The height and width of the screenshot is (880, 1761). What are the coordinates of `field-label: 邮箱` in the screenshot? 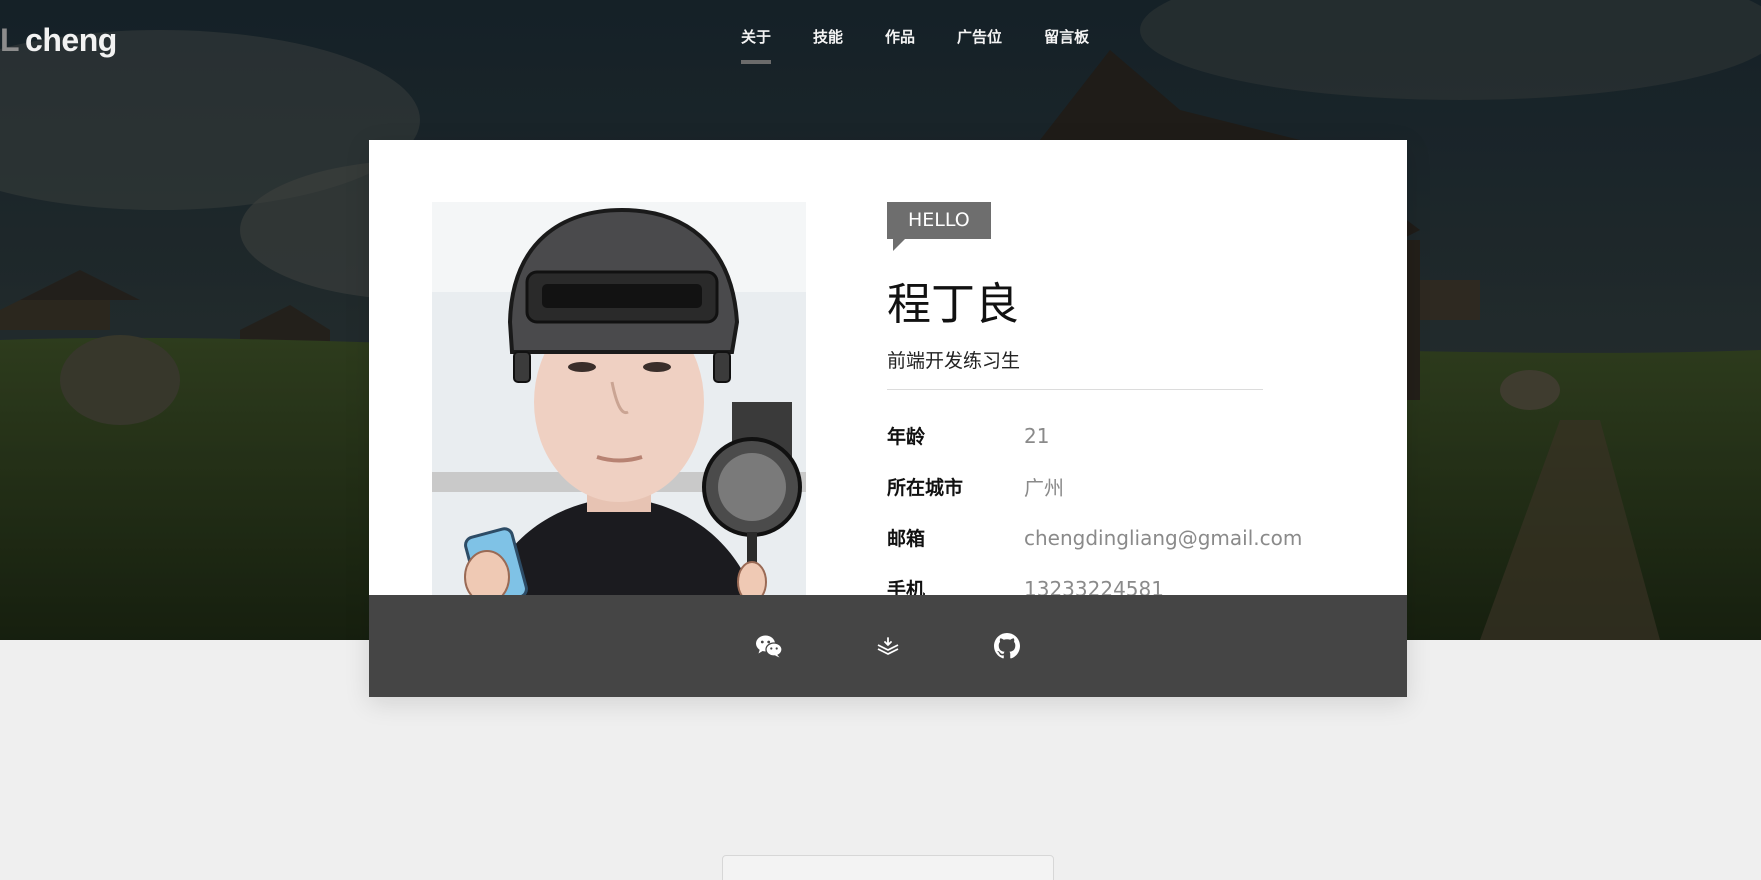 It's located at (906, 539).